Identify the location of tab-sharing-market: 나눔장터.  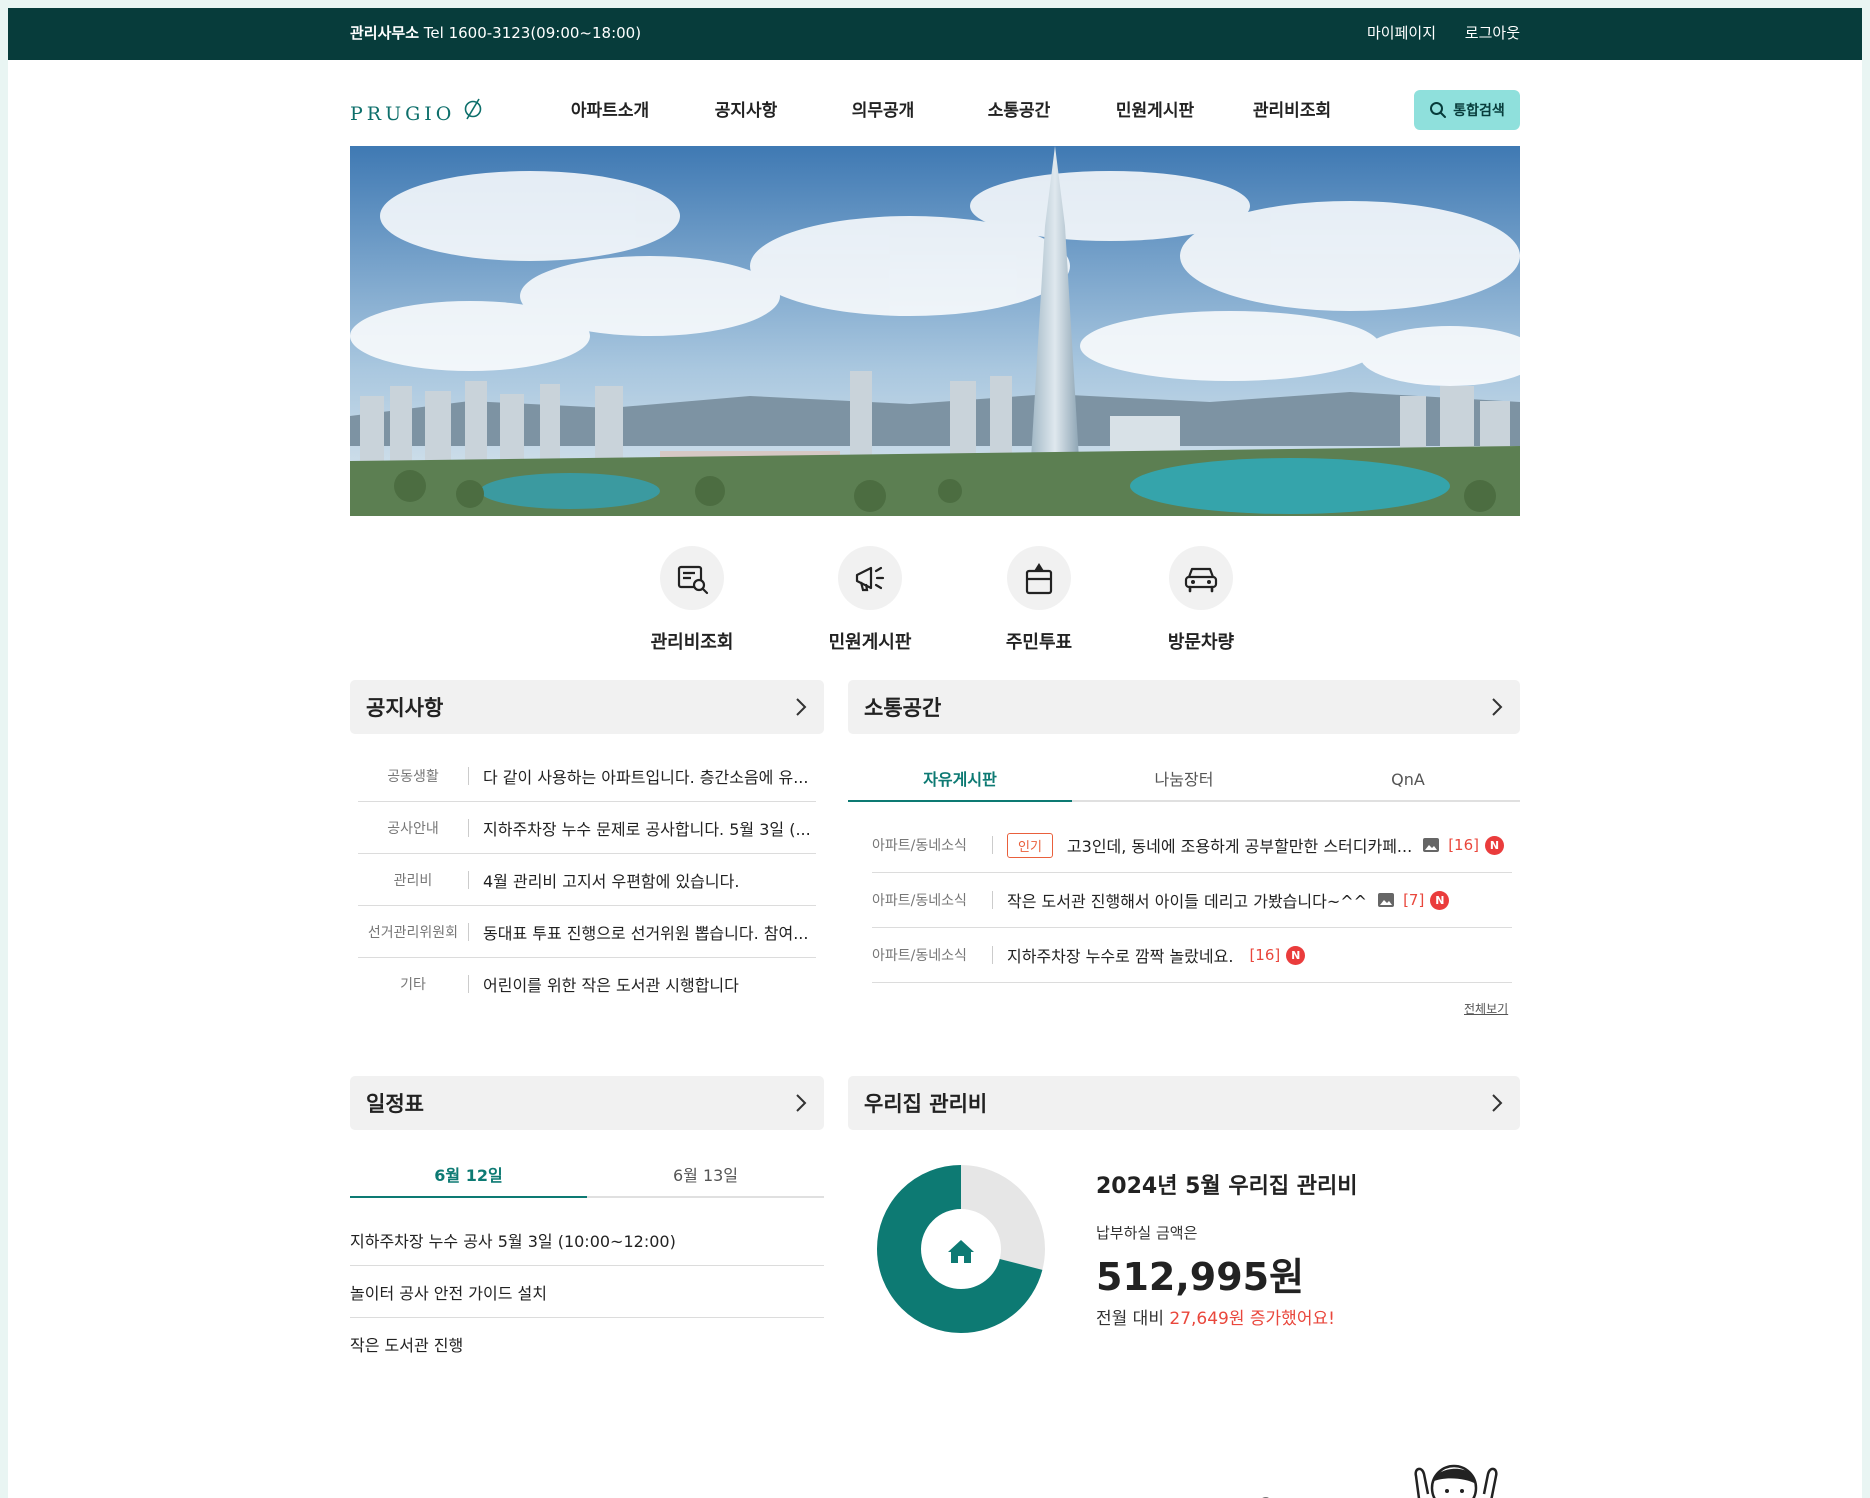
(1184, 780).